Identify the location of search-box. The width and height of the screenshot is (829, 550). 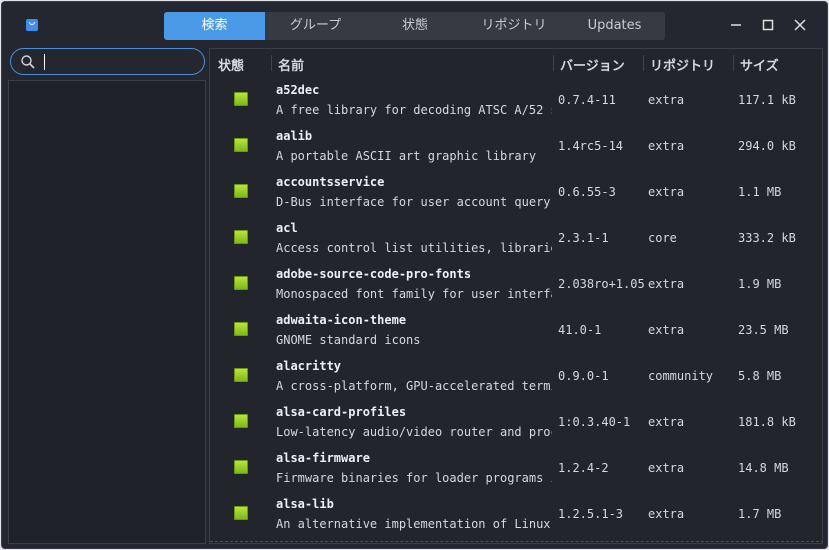
(107, 61).